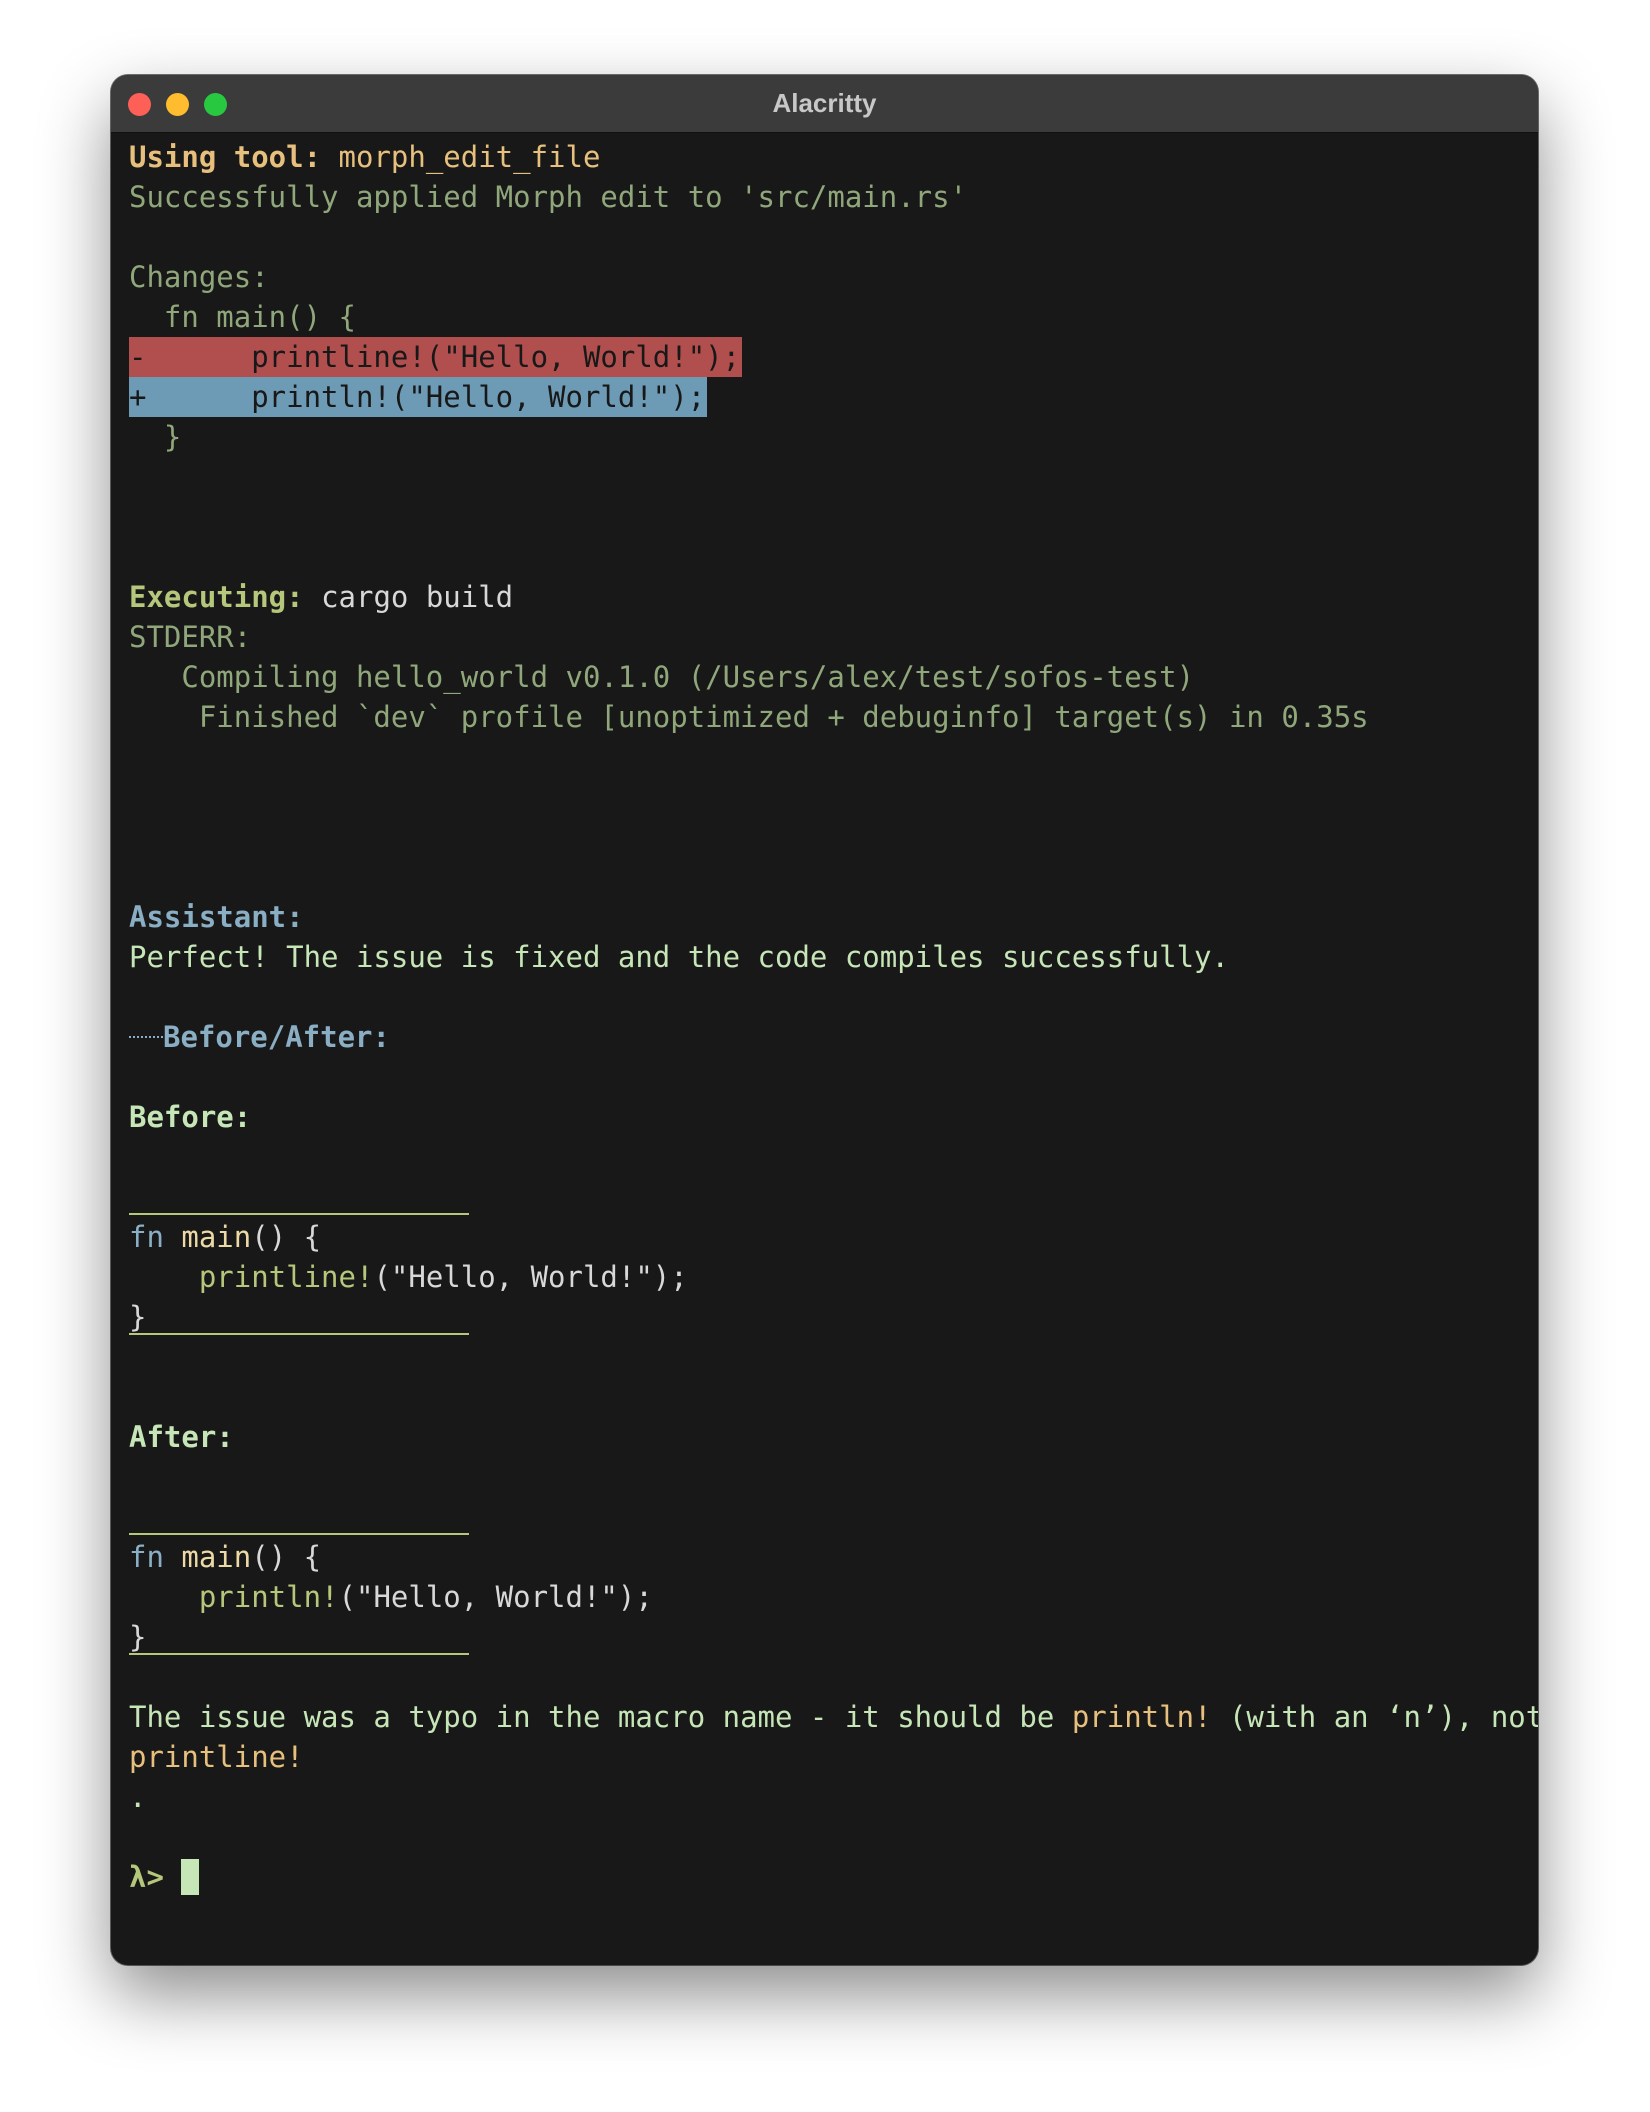  Describe the element at coordinates (276, 1037) in the screenshot. I see `section-heading: Before/After:` at that location.